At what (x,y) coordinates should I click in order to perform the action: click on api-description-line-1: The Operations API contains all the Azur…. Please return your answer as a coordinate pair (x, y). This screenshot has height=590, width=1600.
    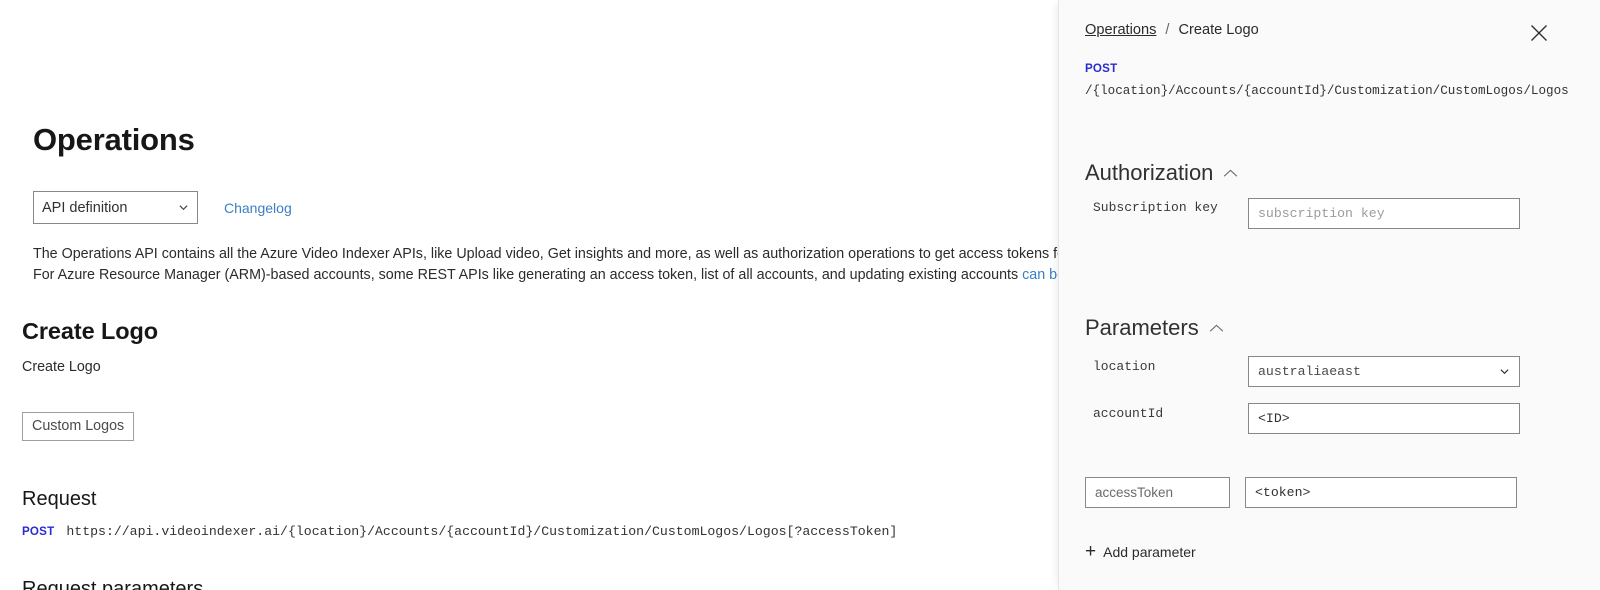
    Looking at the image, I should click on (545, 254).